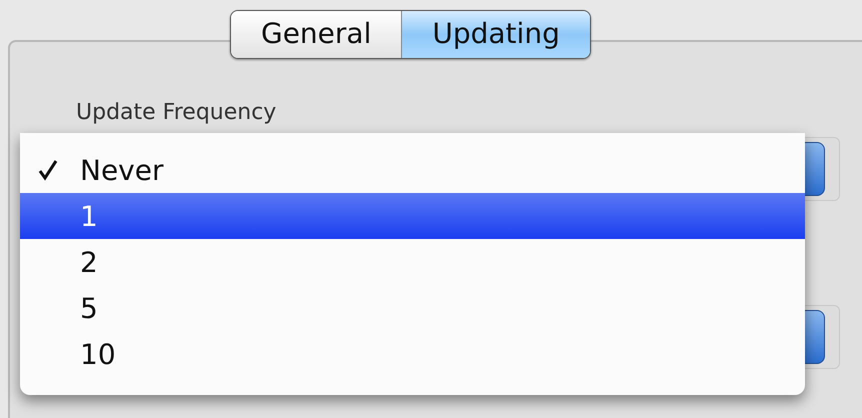 The width and height of the screenshot is (862, 418). What do you see at coordinates (495, 34) in the screenshot?
I see `tab: Updating` at bounding box center [495, 34].